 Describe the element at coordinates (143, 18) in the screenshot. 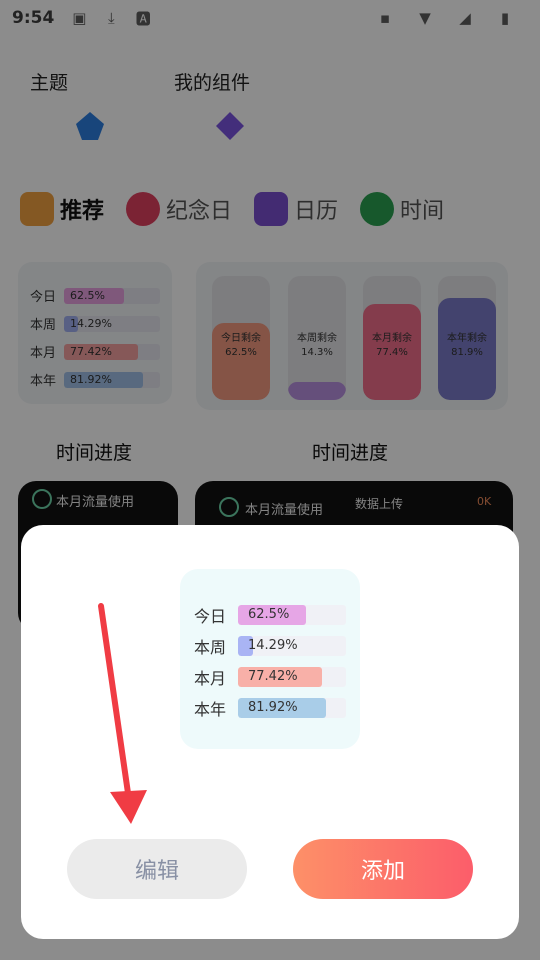

I see `text-a-icon: 🅰` at that location.